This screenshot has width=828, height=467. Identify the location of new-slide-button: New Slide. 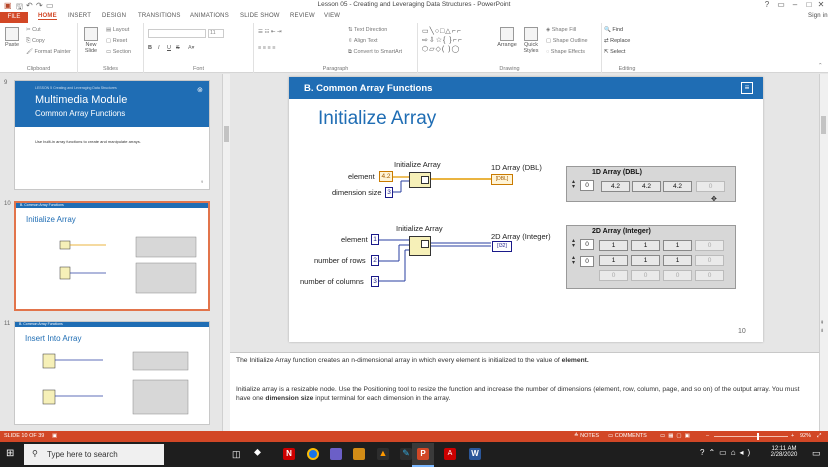
(91, 40).